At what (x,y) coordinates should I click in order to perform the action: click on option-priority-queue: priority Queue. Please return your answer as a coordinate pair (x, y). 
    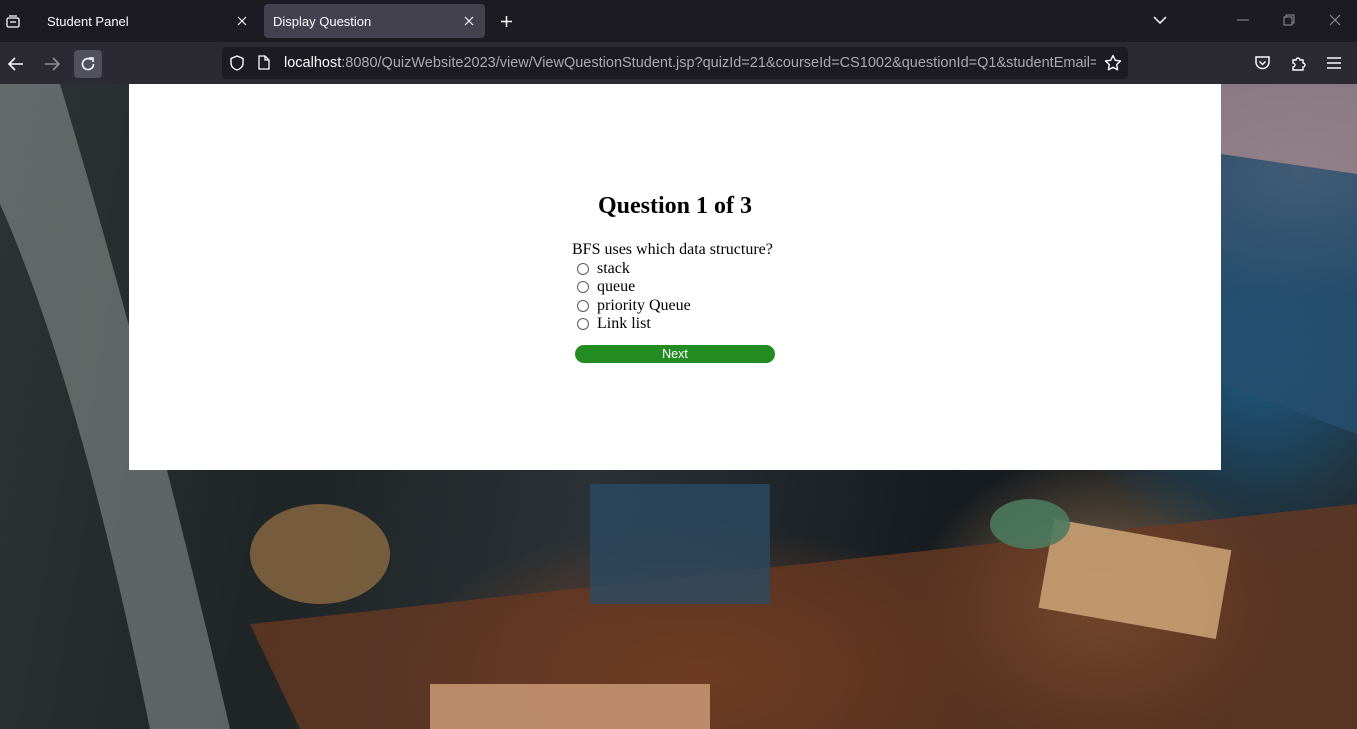
    Looking at the image, I should click on (634, 306).